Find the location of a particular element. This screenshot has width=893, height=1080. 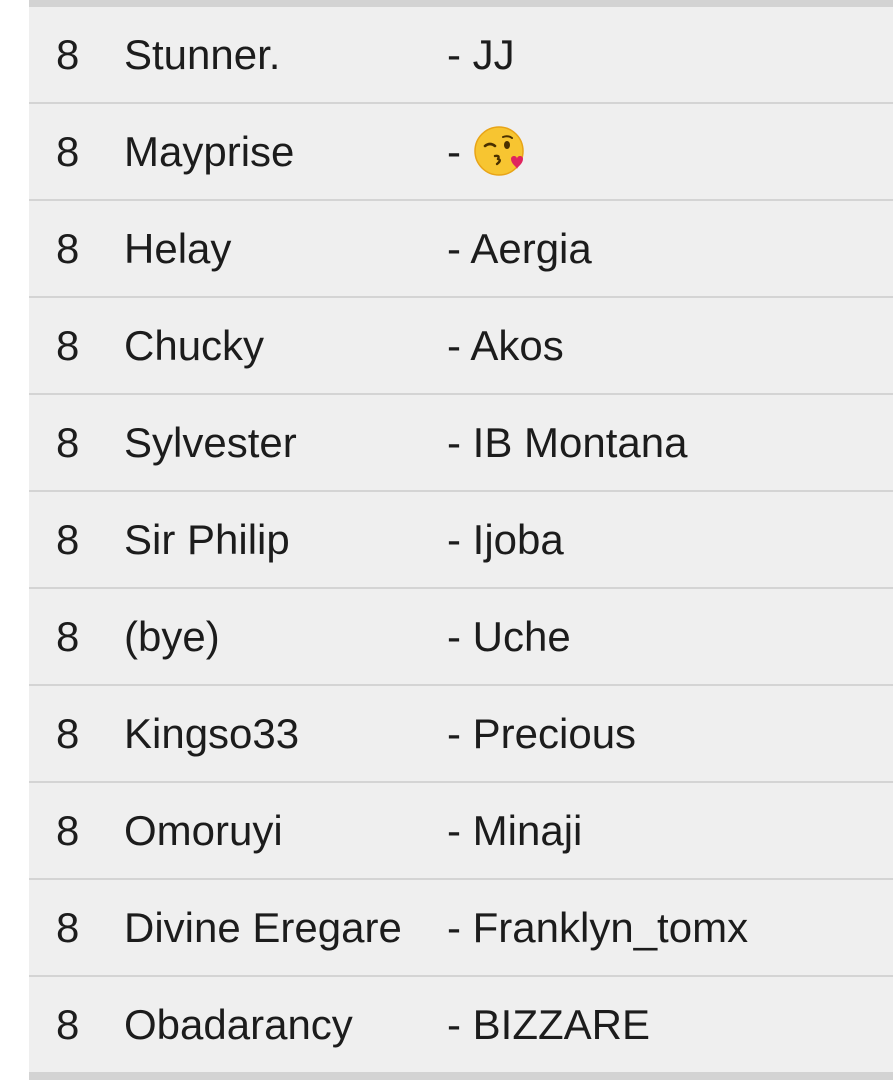

partner-cell: - is located at coordinates (486, 151).